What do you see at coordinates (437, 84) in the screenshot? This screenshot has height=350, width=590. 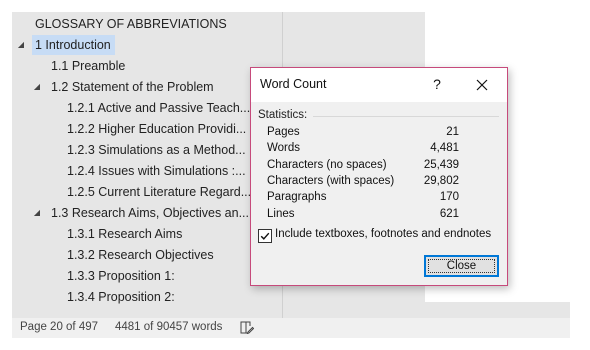 I see `help-button: ?` at bounding box center [437, 84].